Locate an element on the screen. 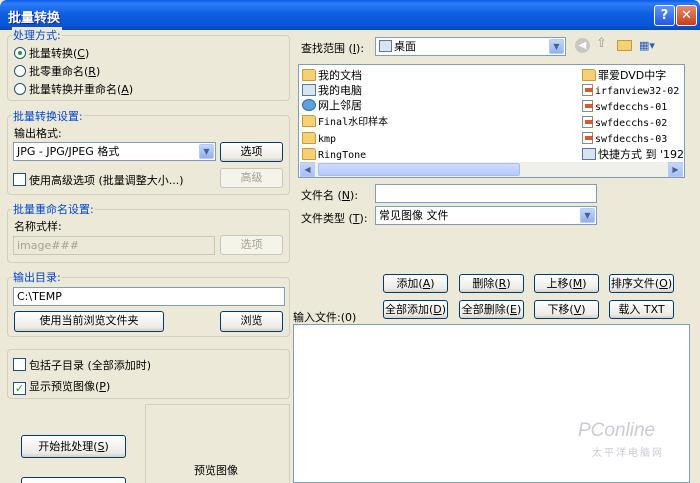 This screenshot has width=700, height=483. list-item: RingTone is located at coordinates (334, 154).